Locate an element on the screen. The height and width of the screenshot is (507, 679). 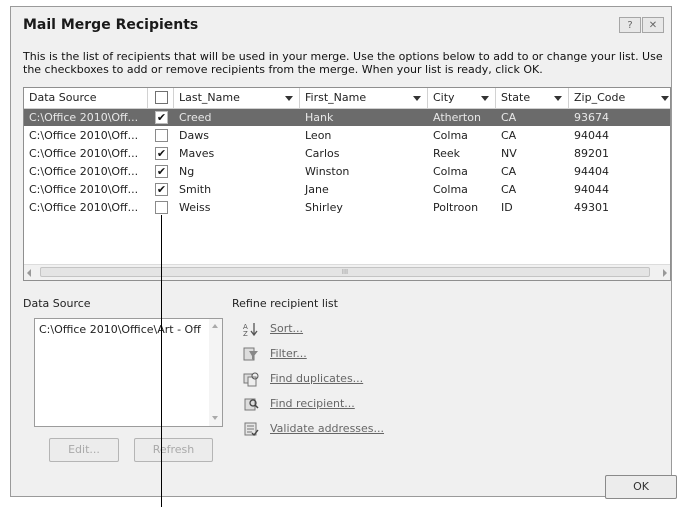
column-header-city: City is located at coordinates (462, 98).